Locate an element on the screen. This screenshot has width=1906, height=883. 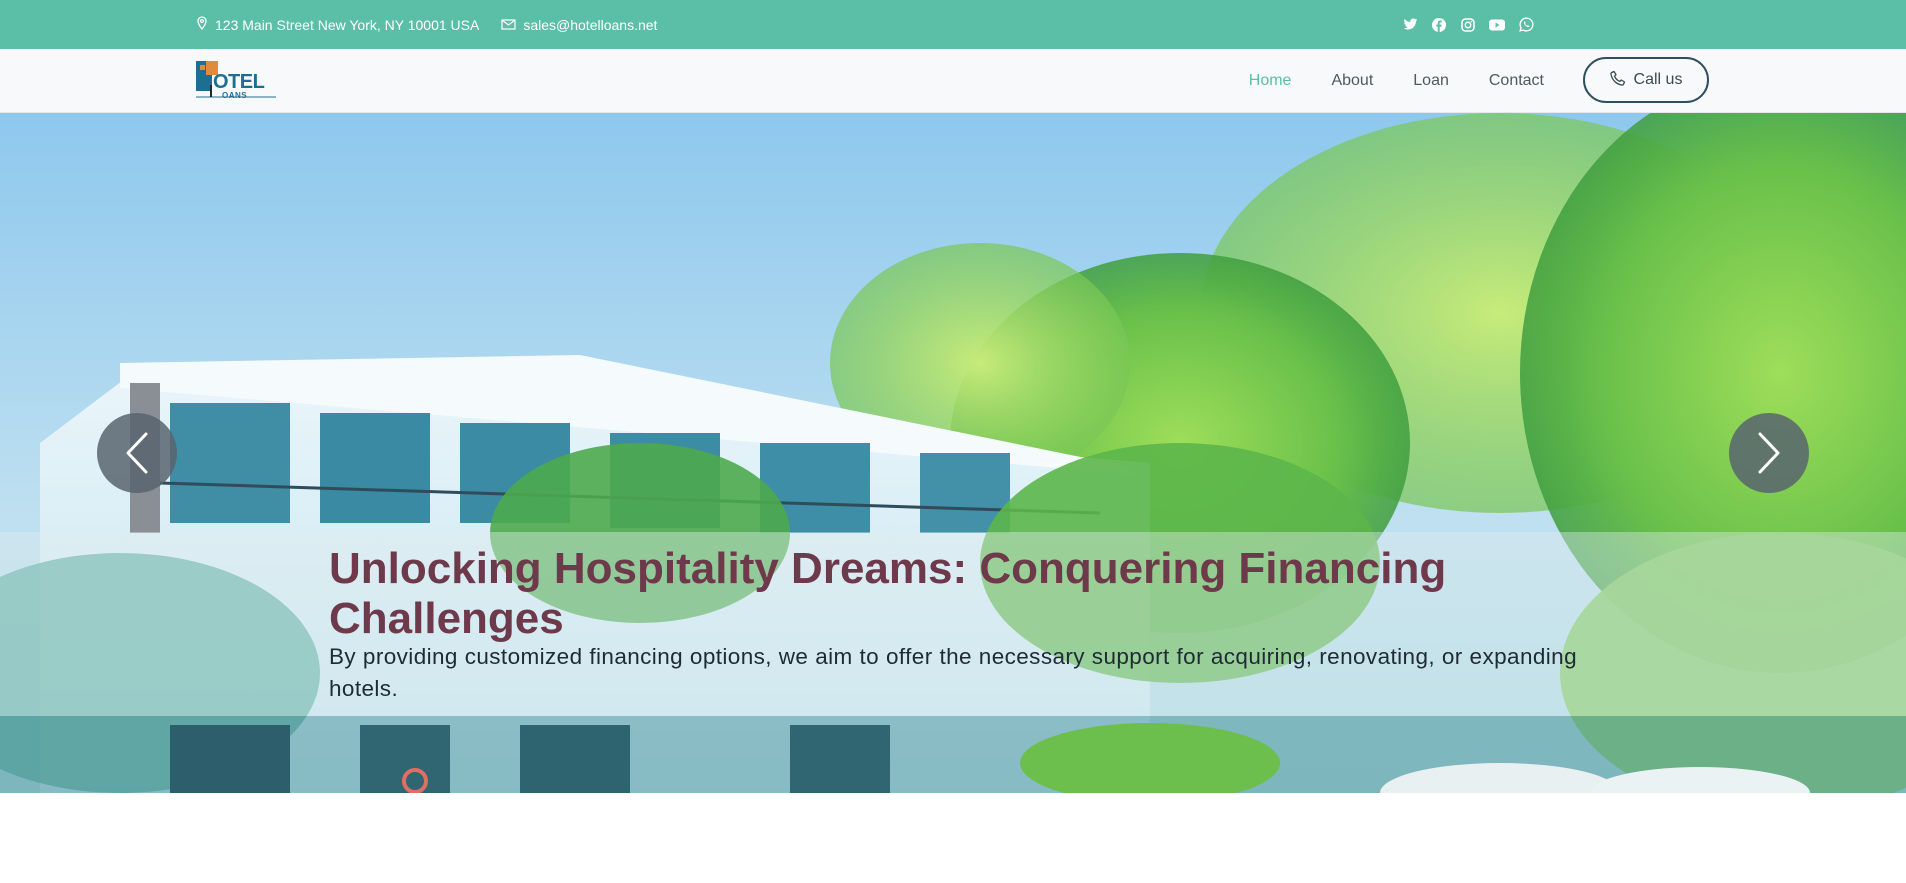
nav-contact: Contact is located at coordinates (1516, 81).